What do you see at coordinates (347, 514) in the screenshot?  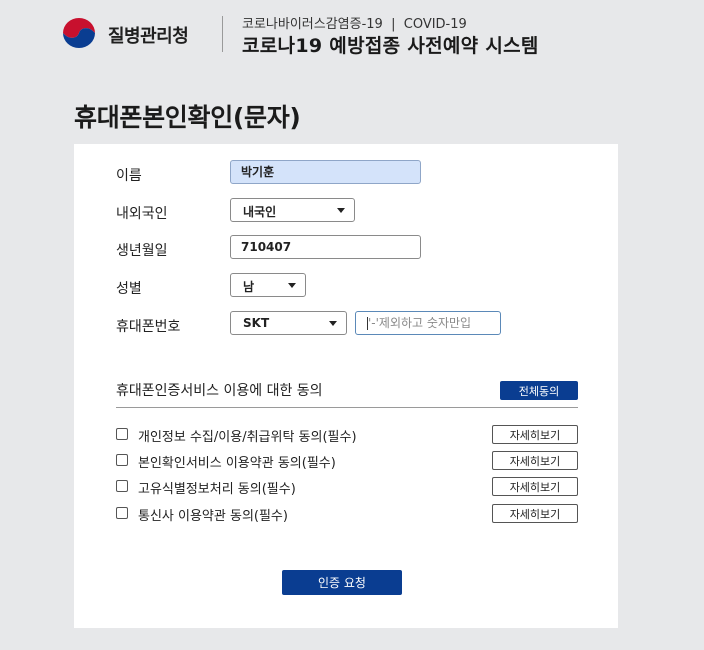 I see `consent-item: 통신사 이용약관 동의(필수) 자세히보기` at bounding box center [347, 514].